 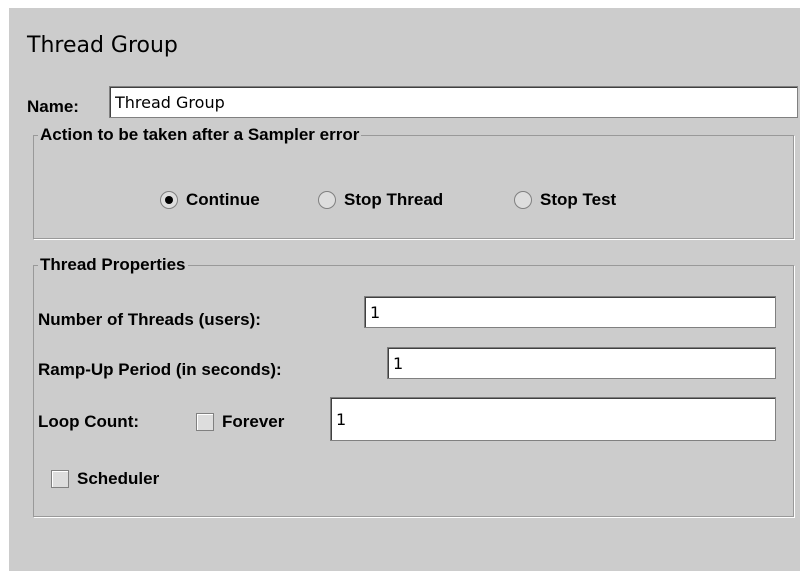 I want to click on stop-thread-label: Stop Thread, so click(x=394, y=199).